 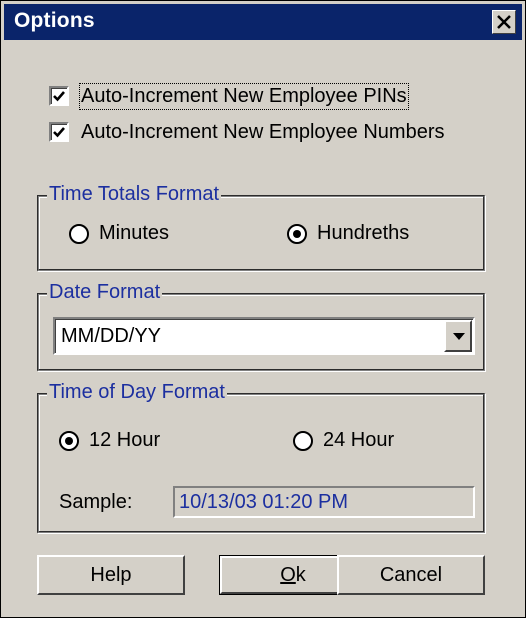 What do you see at coordinates (54, 20) in the screenshot?
I see `window-title: Options` at bounding box center [54, 20].